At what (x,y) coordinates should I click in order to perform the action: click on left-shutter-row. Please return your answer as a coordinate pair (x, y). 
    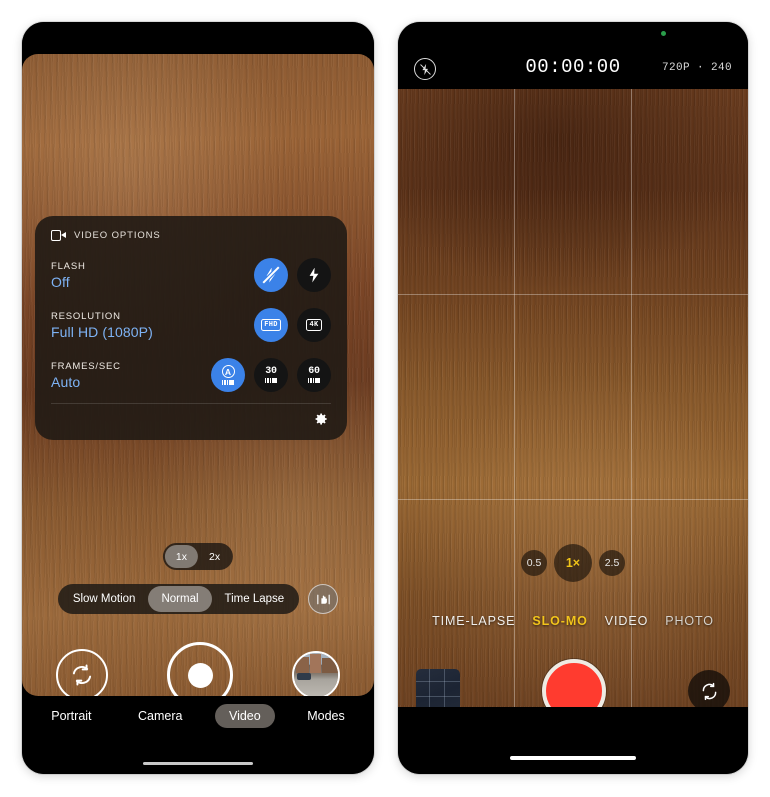
    Looking at the image, I should click on (198, 669).